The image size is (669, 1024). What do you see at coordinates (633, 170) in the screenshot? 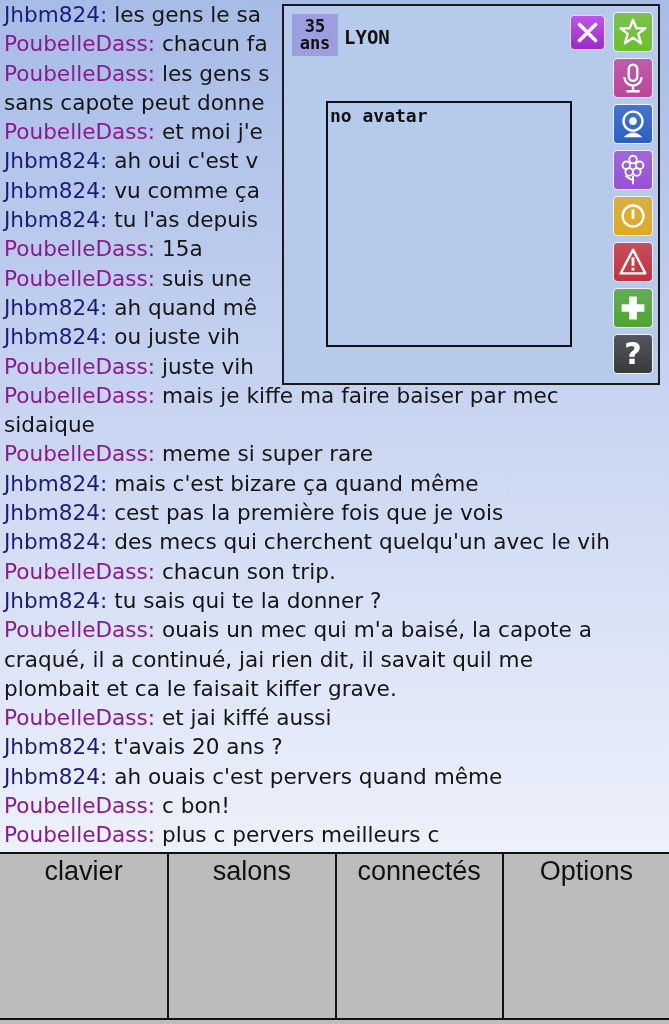
I see `gift-button` at bounding box center [633, 170].